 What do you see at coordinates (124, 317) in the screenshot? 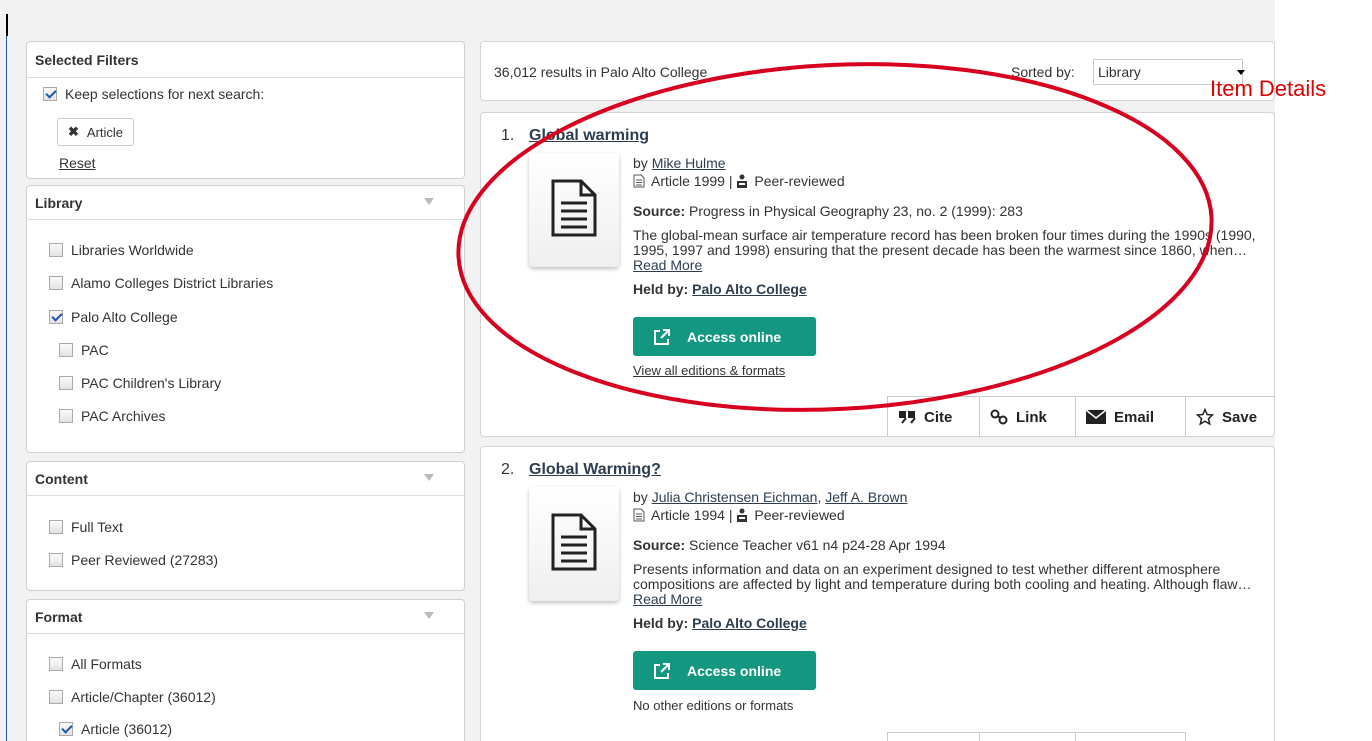
I see `library-item-label: Palo Alto College` at bounding box center [124, 317].